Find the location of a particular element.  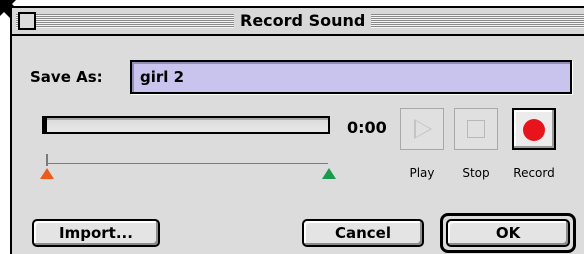

elapsed-time: 0:00 is located at coordinates (367, 127).